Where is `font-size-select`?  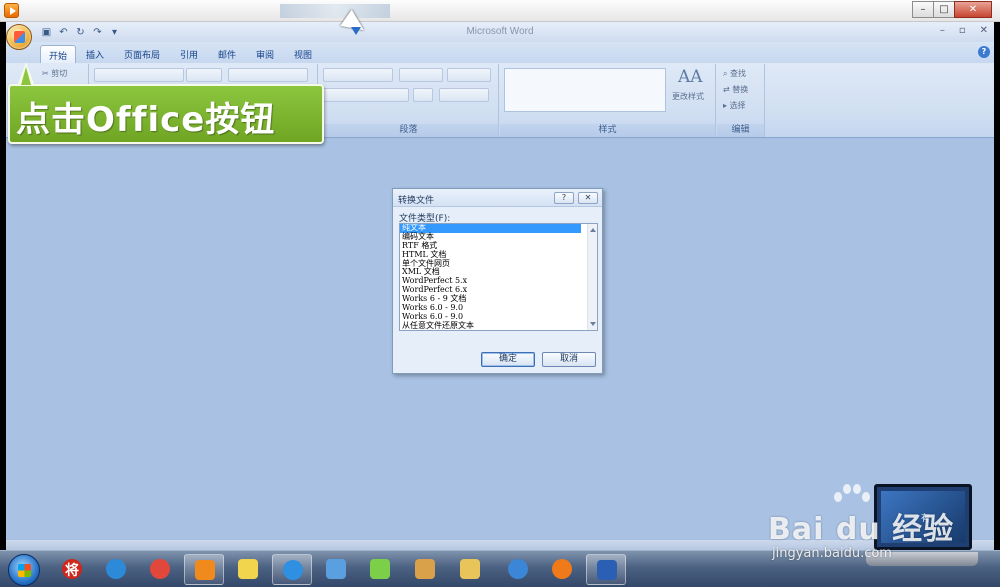
font-size-select is located at coordinates (204, 75).